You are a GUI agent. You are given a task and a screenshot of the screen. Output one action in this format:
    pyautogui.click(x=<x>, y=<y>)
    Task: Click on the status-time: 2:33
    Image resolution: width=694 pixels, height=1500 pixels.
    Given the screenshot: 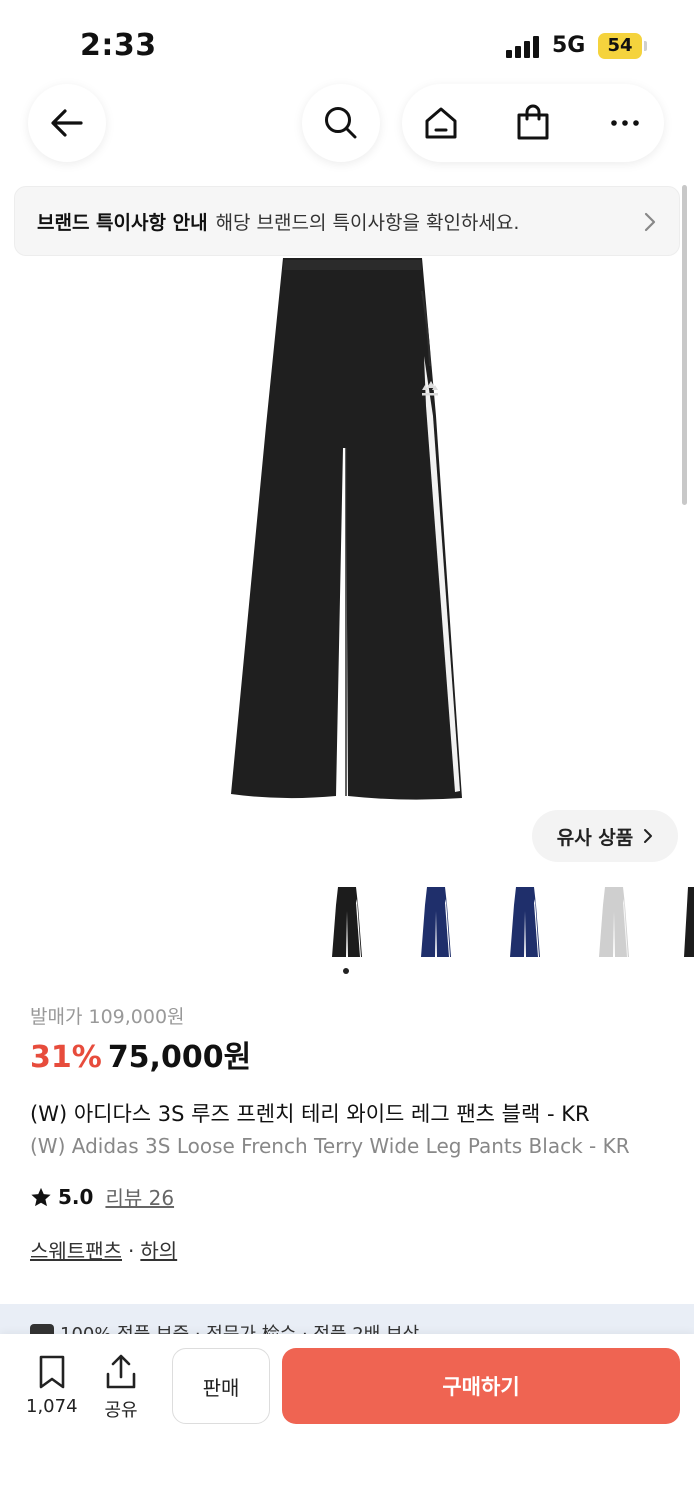 What is the action you would take?
    pyautogui.click(x=118, y=45)
    